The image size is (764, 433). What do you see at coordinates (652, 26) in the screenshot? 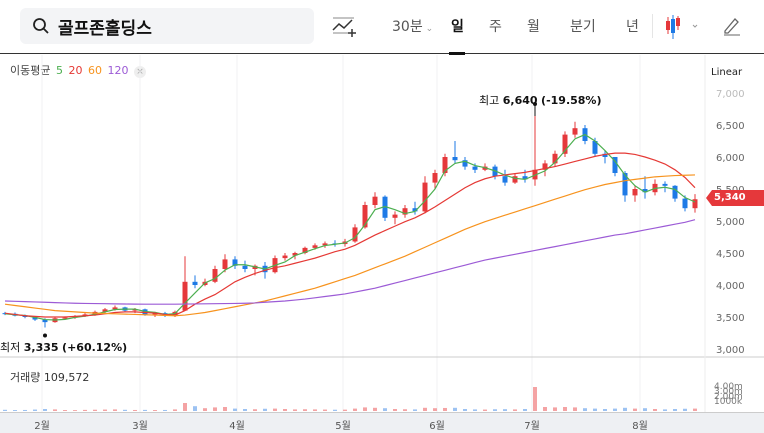
I see `divider` at bounding box center [652, 26].